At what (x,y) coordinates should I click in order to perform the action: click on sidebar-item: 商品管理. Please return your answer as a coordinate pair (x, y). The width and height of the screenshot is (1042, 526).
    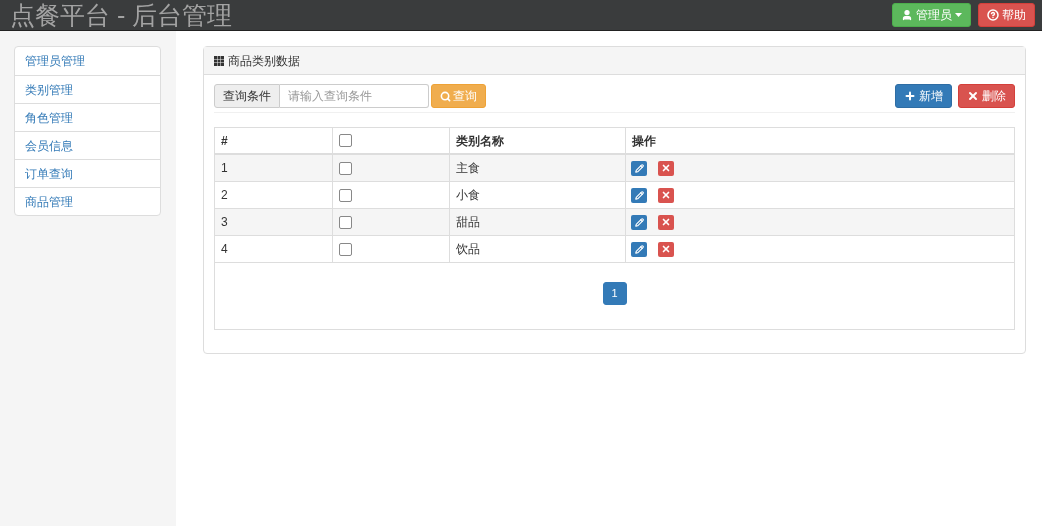
    Looking at the image, I should click on (87, 201).